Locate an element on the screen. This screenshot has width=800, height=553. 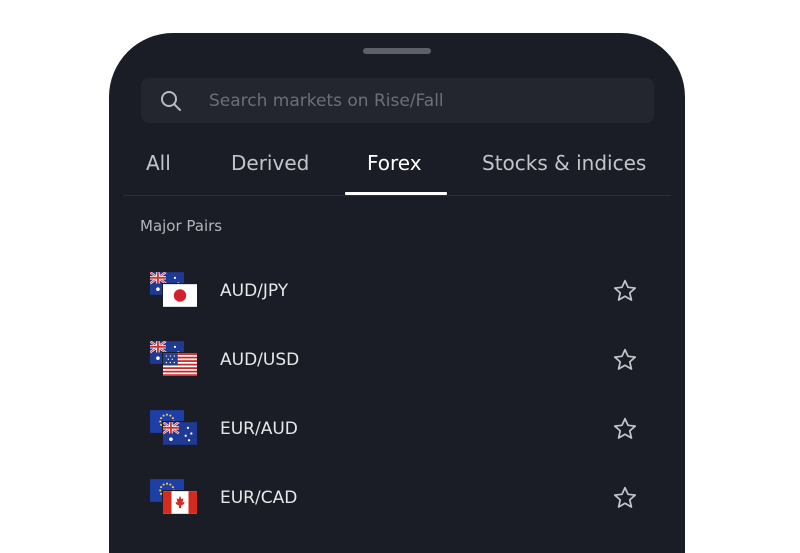
search-icon is located at coordinates (171, 101).